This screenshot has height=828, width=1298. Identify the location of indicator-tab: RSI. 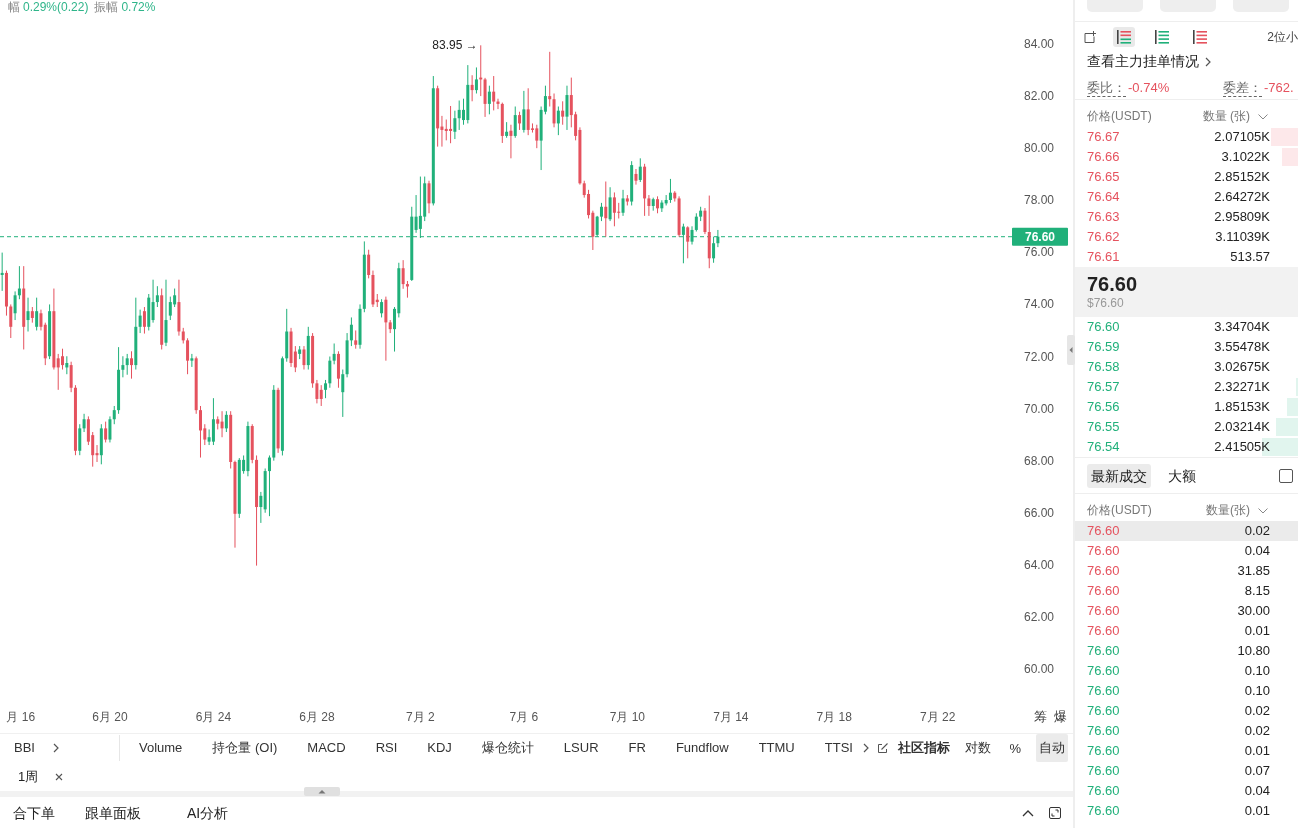
(386, 748).